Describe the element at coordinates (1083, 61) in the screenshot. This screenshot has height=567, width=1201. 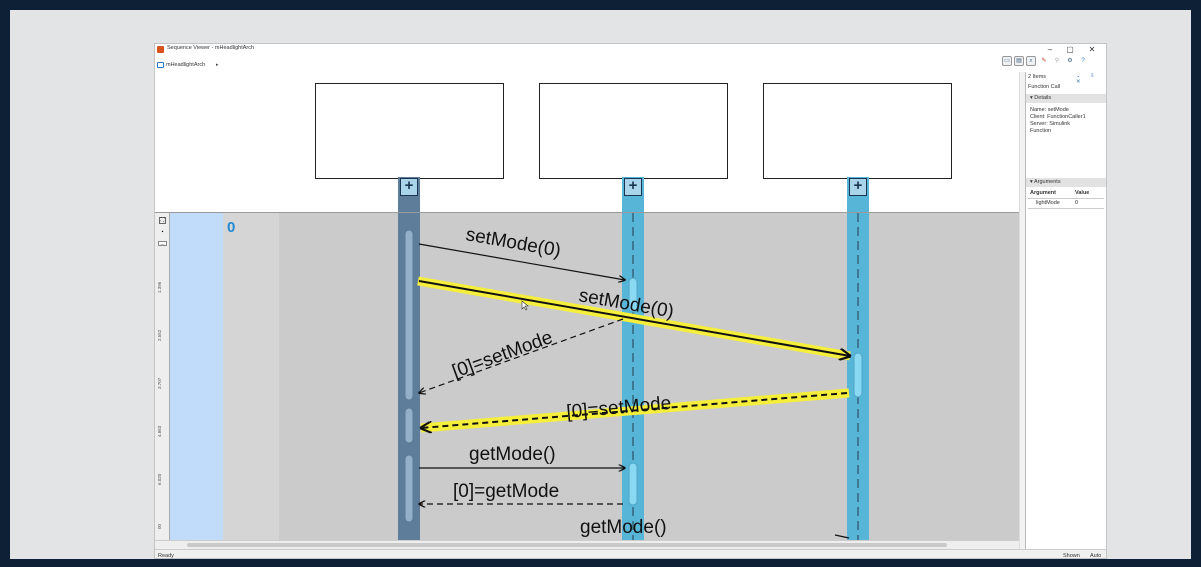
I see `help-icon: ?` at that location.